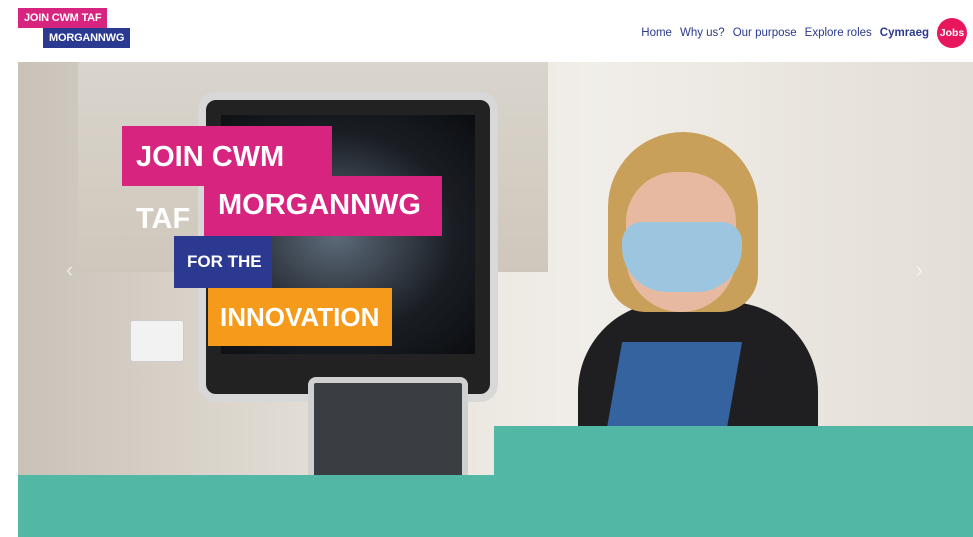  What do you see at coordinates (157, 341) in the screenshot?
I see `wall-socket` at bounding box center [157, 341].